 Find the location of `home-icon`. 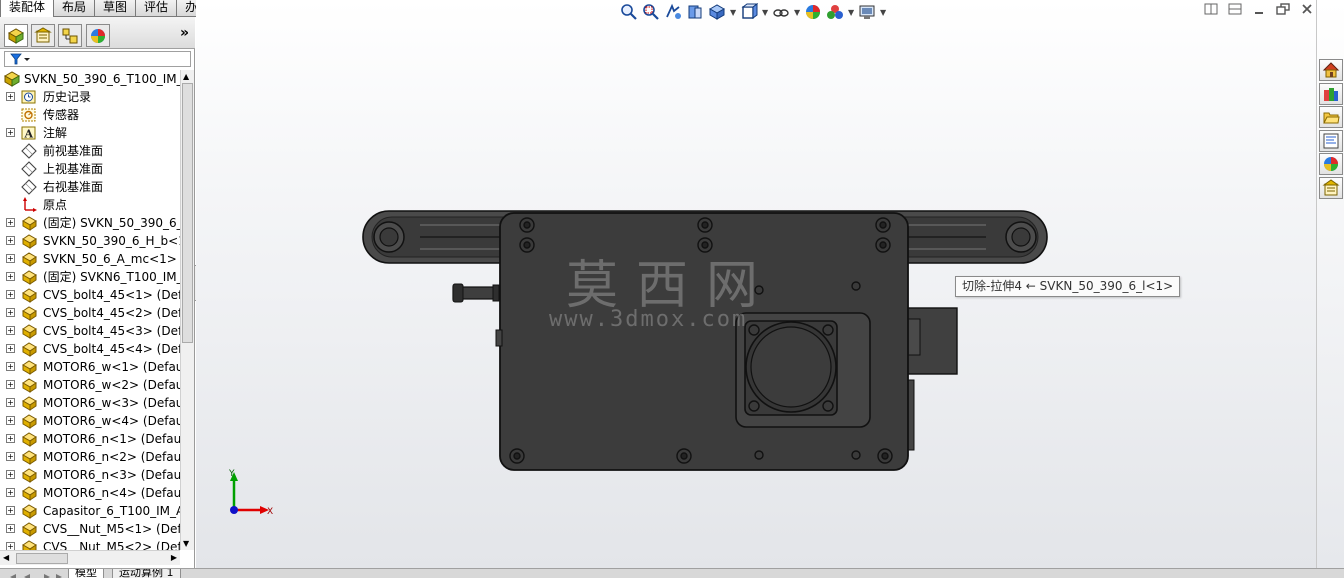

home-icon is located at coordinates (1331, 70).